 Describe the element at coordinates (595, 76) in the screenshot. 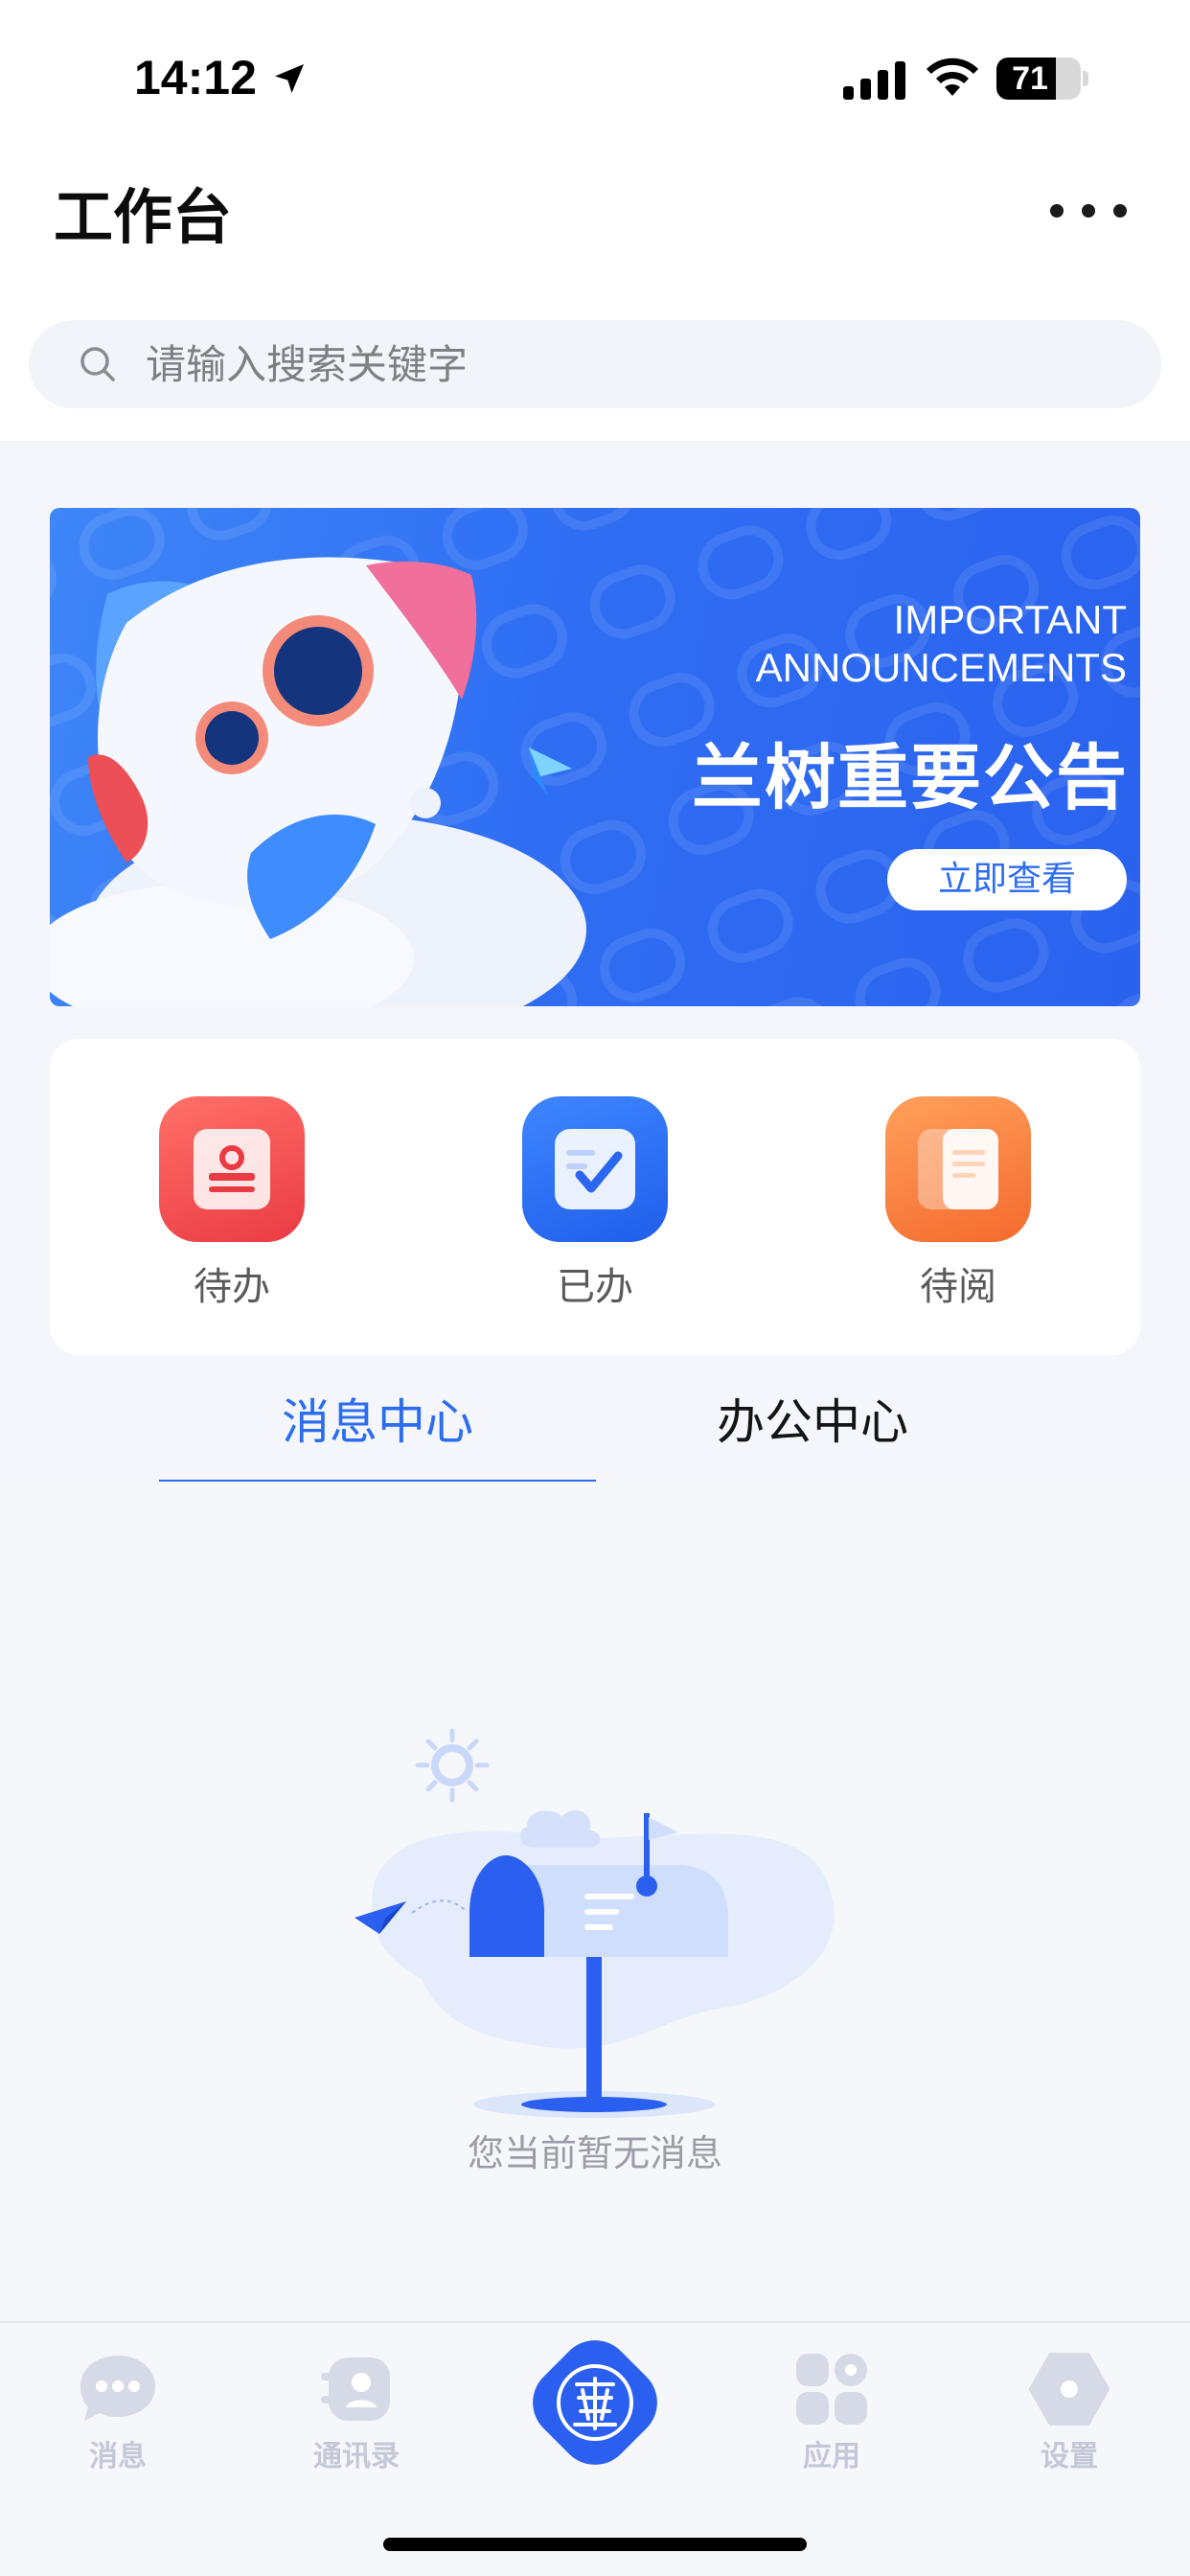

I see `status-bar: 14:12 71` at that location.